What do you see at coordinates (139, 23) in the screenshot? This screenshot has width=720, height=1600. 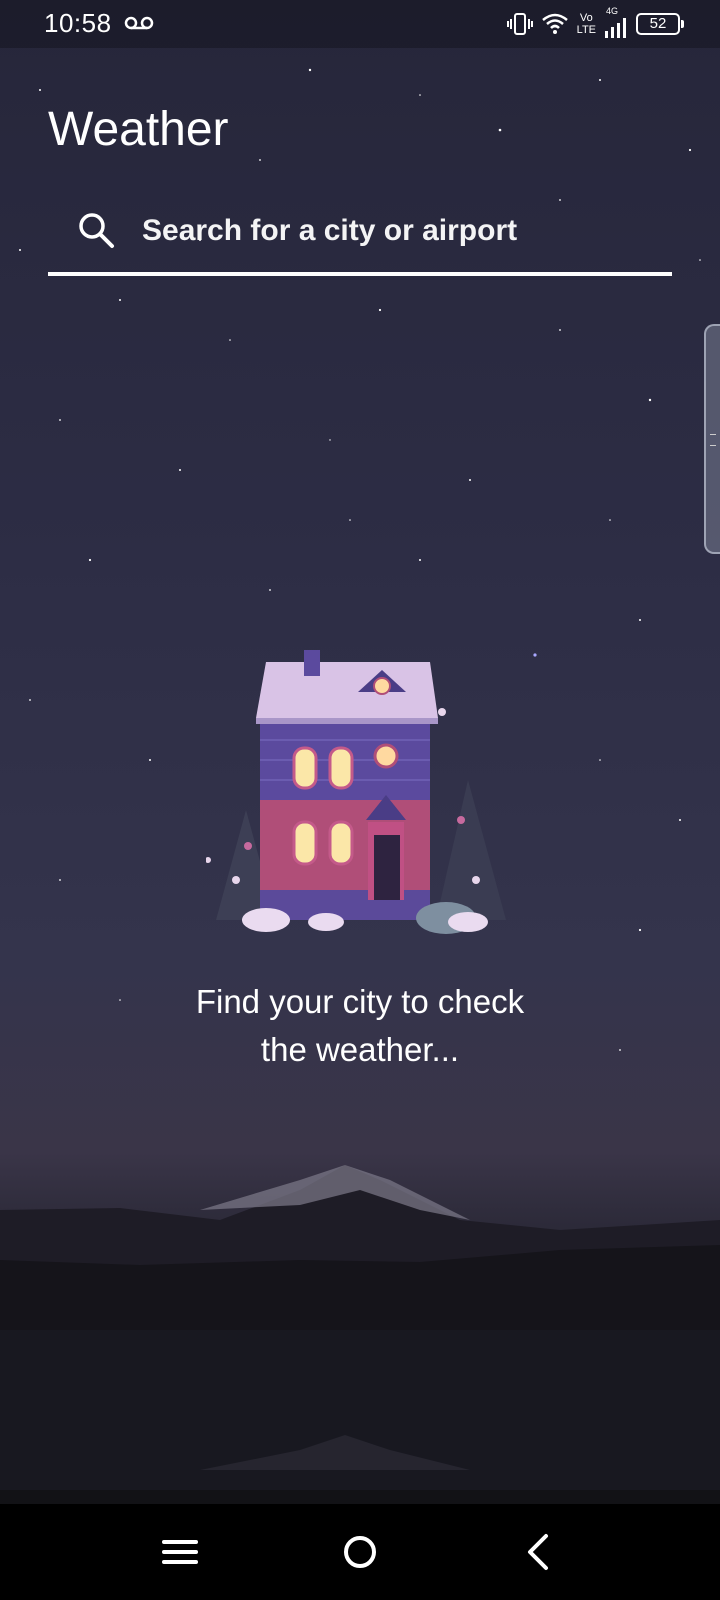 I see `voicemail-icon` at bounding box center [139, 23].